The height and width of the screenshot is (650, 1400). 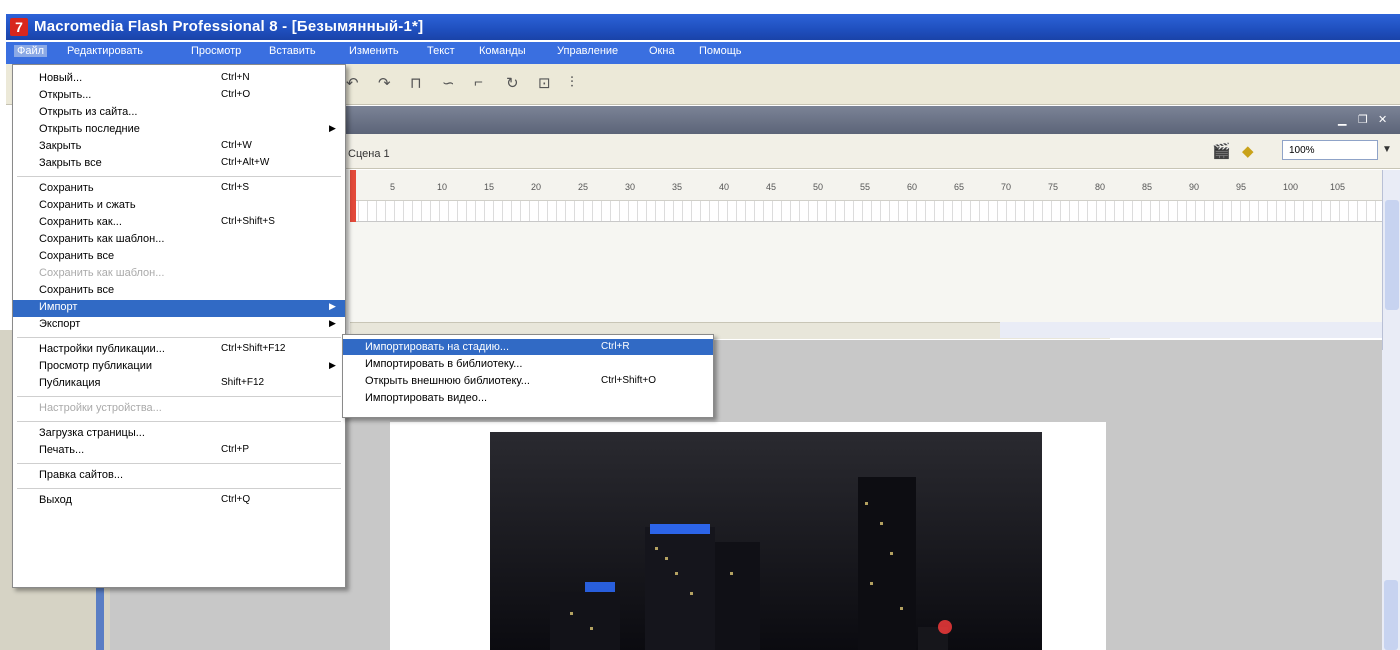 I want to click on frame-tick: 105, so click(x=1338, y=187).